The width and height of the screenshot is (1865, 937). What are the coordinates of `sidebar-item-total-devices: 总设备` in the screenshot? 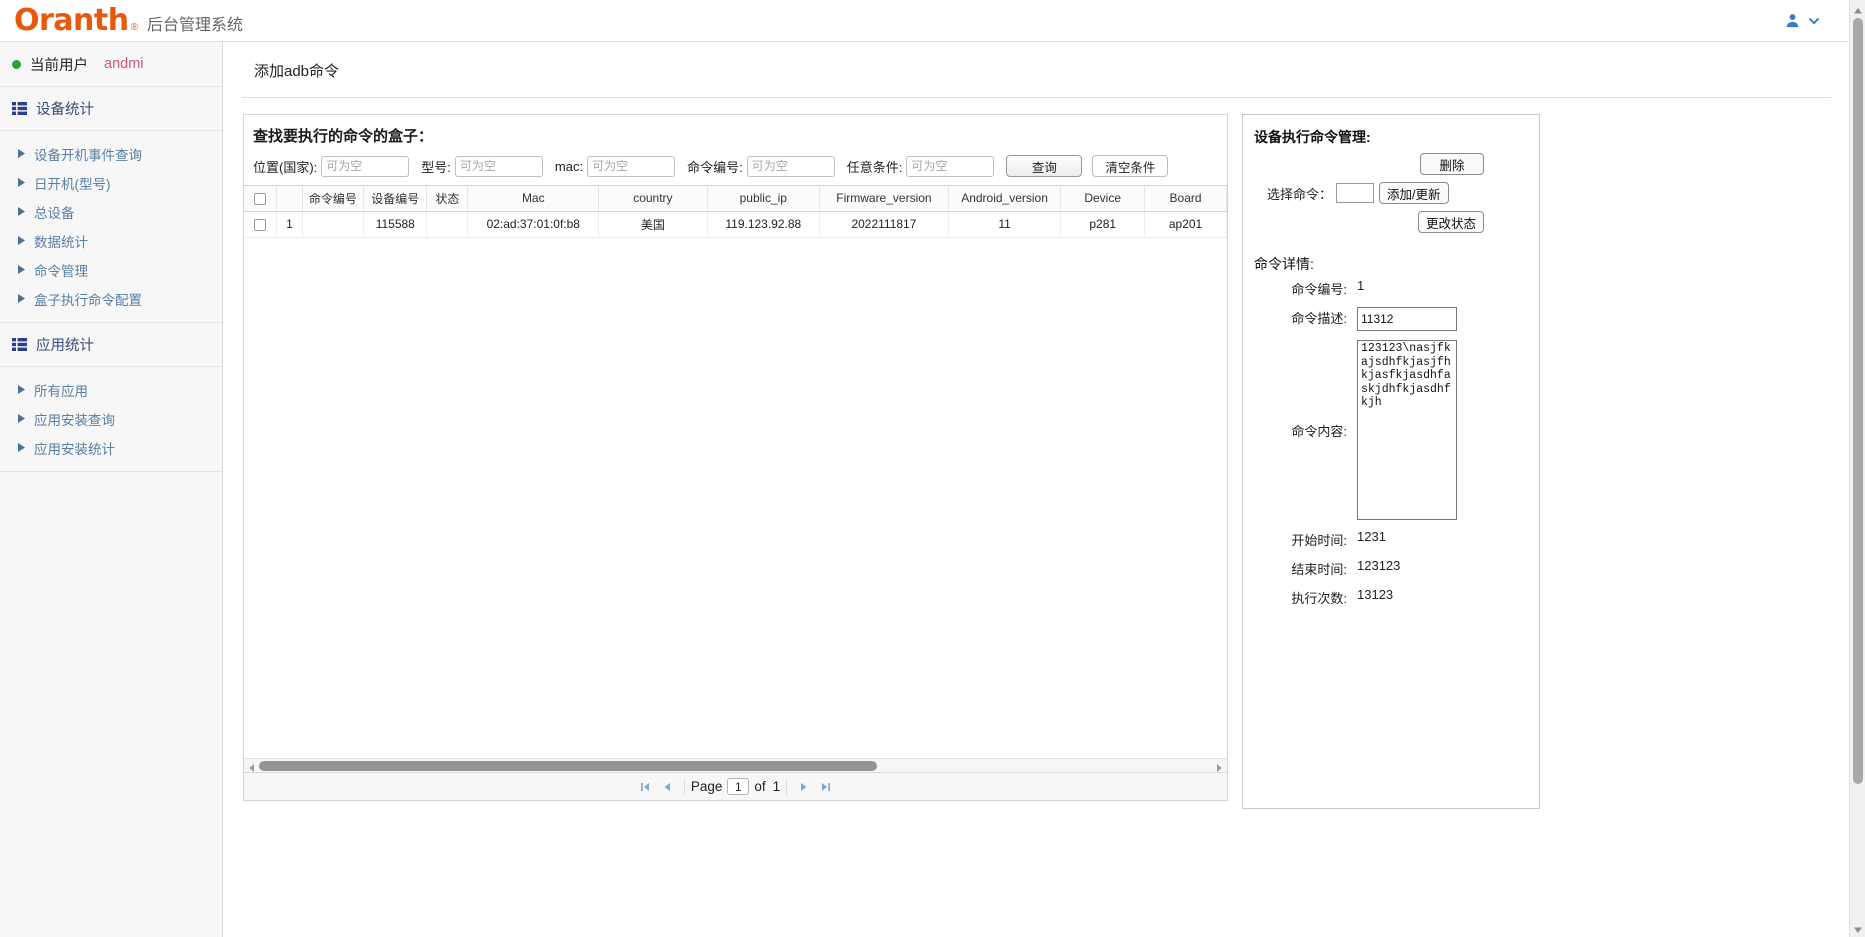 It's located at (111, 211).